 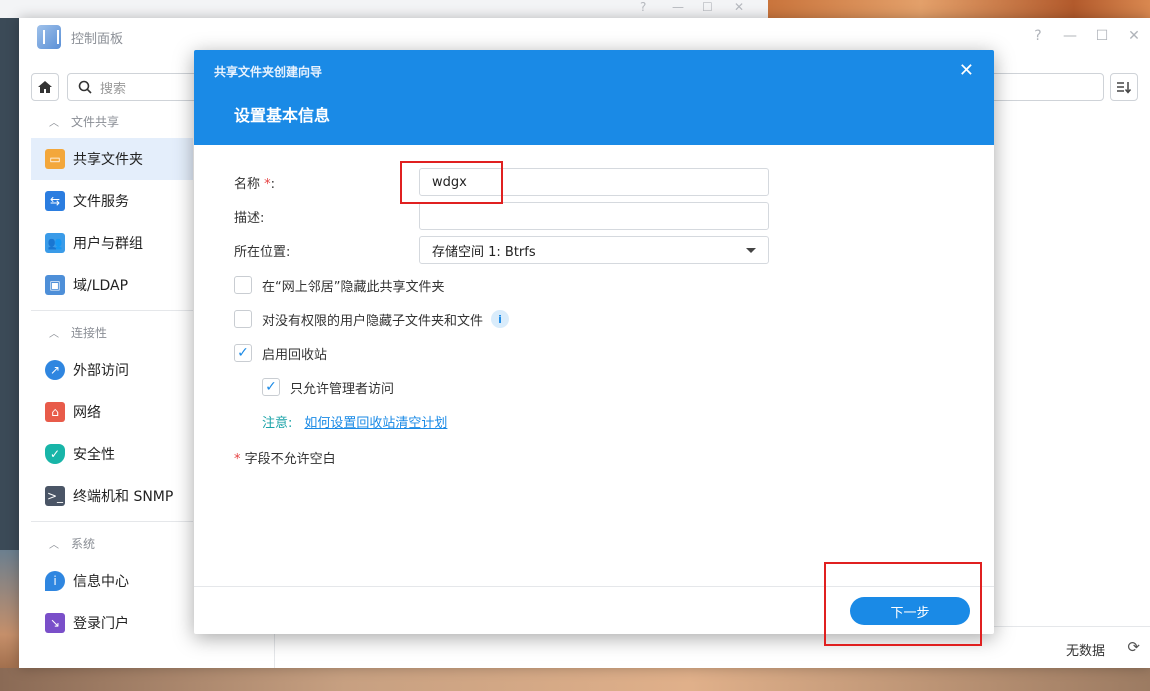 I want to click on window-title: 控制面板, so click(x=97, y=39).